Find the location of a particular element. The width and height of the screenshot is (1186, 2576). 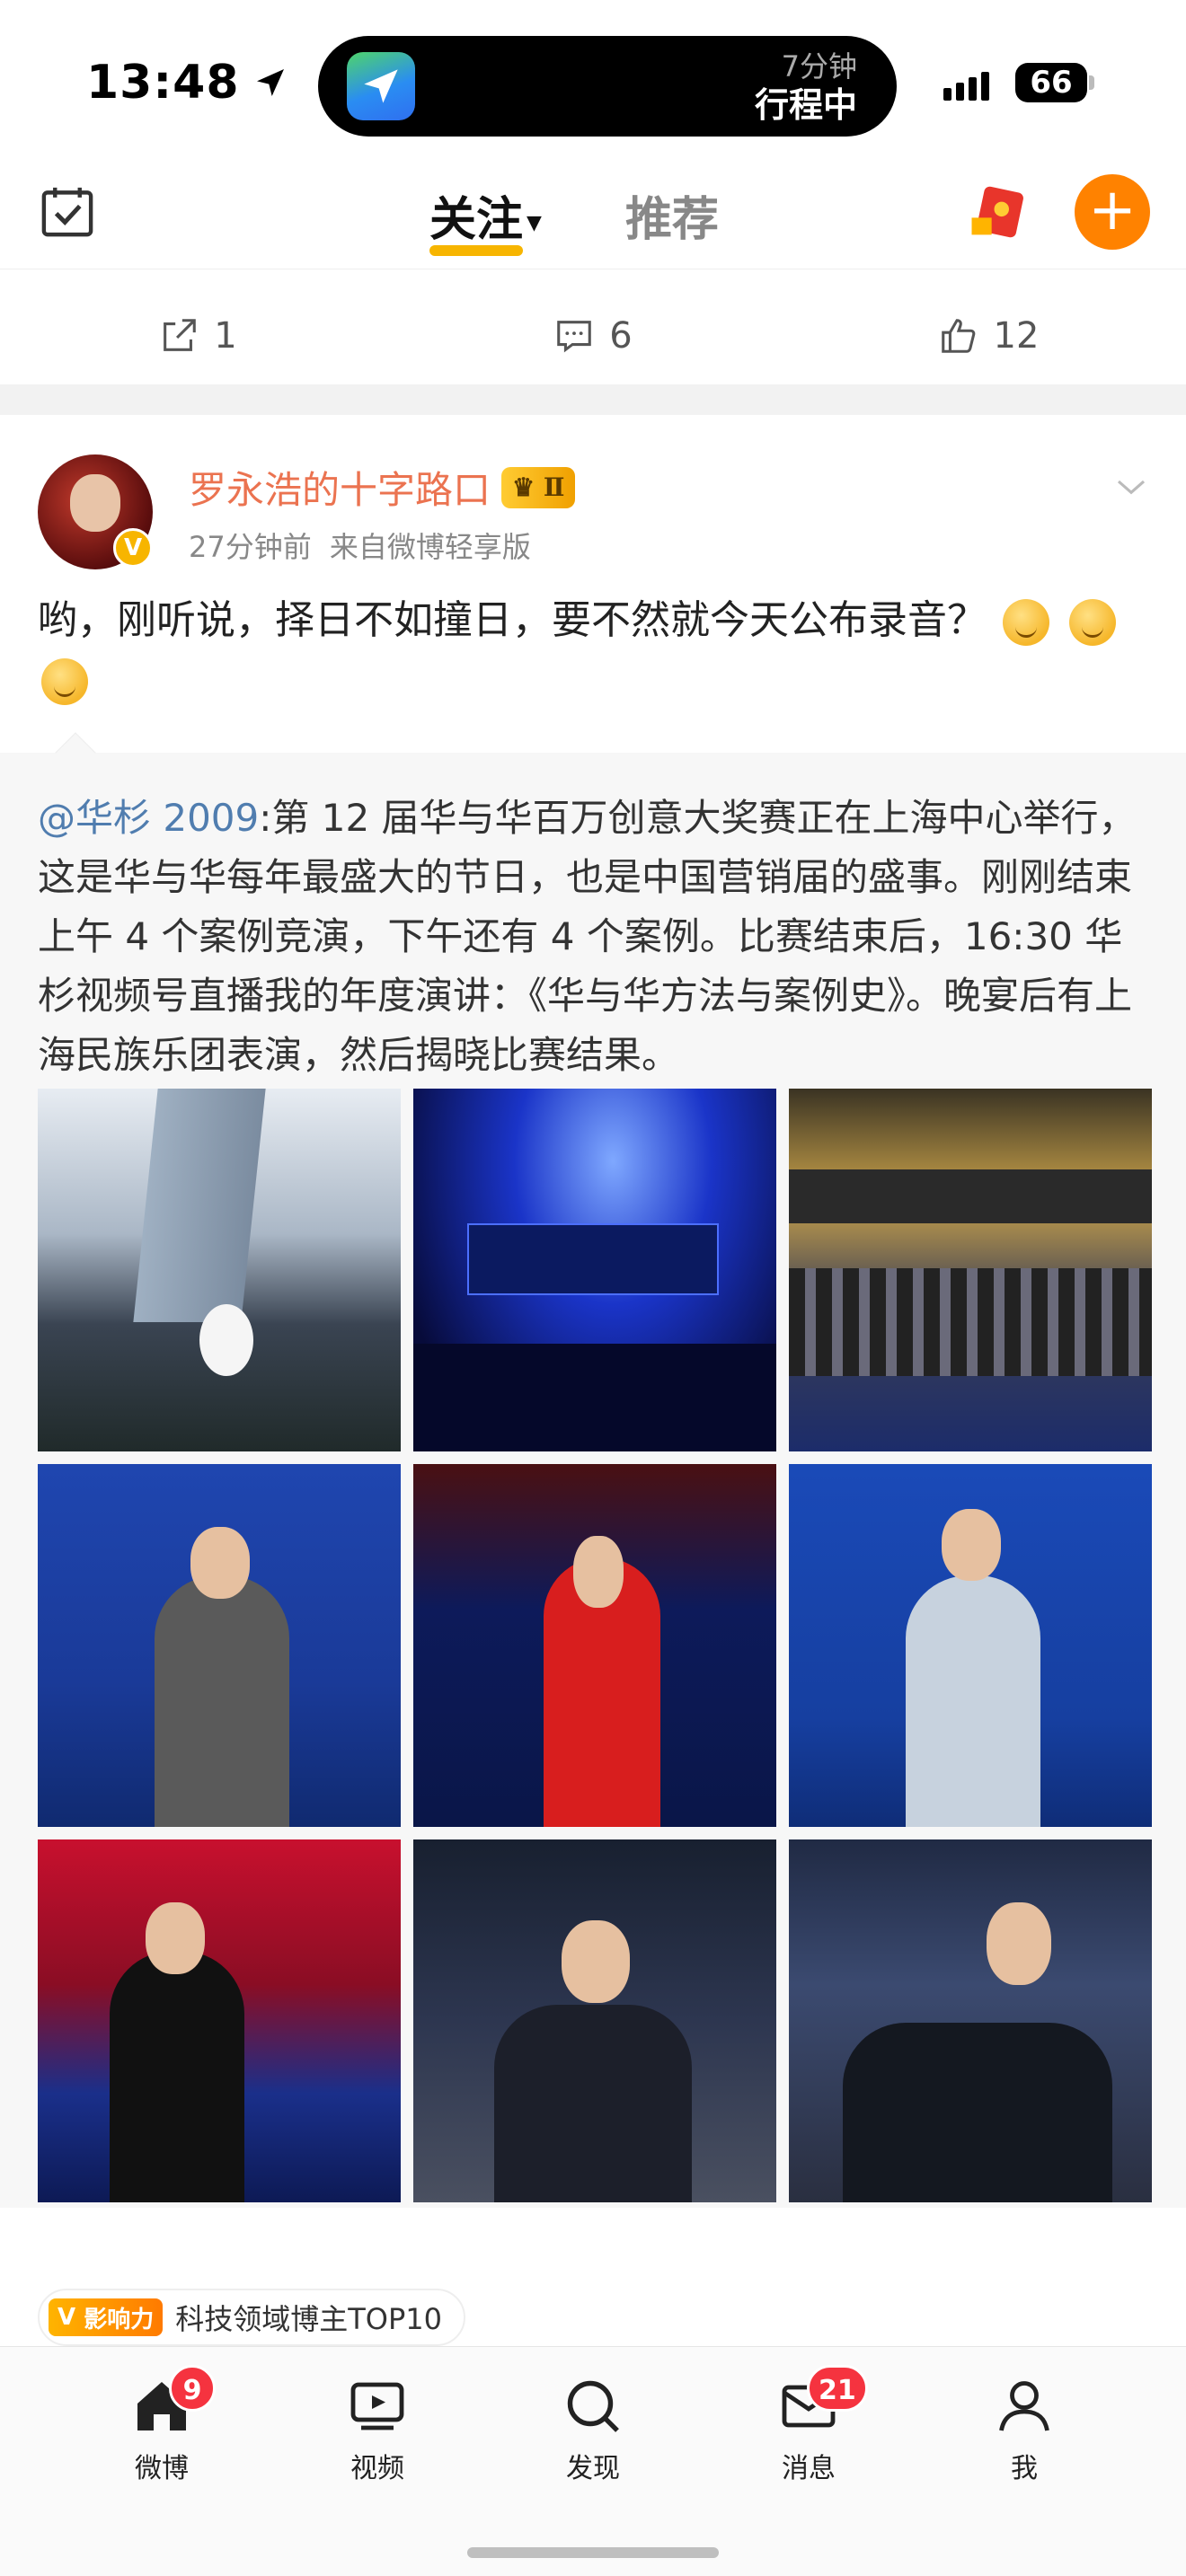

comment-icon is located at coordinates (574, 337).